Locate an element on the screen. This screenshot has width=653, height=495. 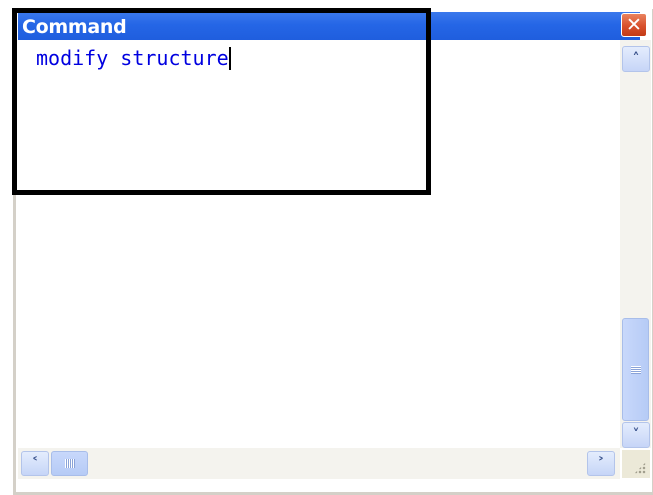
command-input-line: modify structure is located at coordinates (133, 58).